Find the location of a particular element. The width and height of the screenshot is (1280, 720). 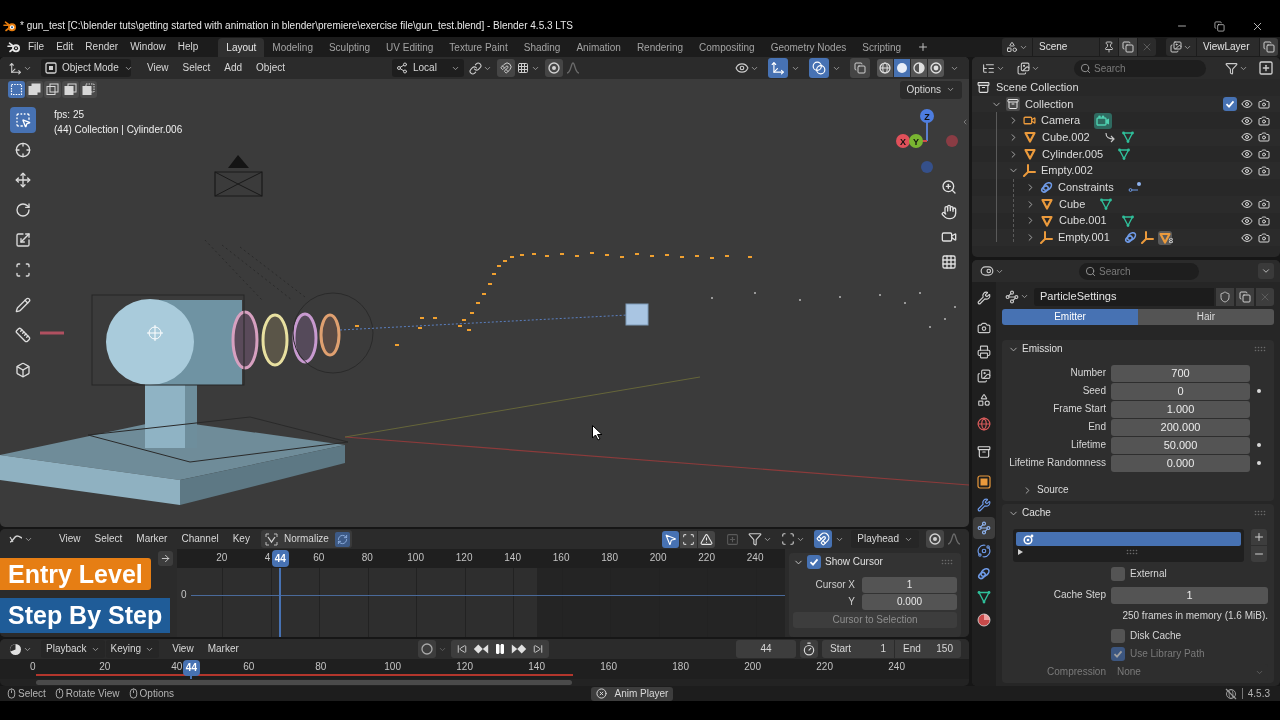

navigation-gizmo is located at coordinates (927, 141).